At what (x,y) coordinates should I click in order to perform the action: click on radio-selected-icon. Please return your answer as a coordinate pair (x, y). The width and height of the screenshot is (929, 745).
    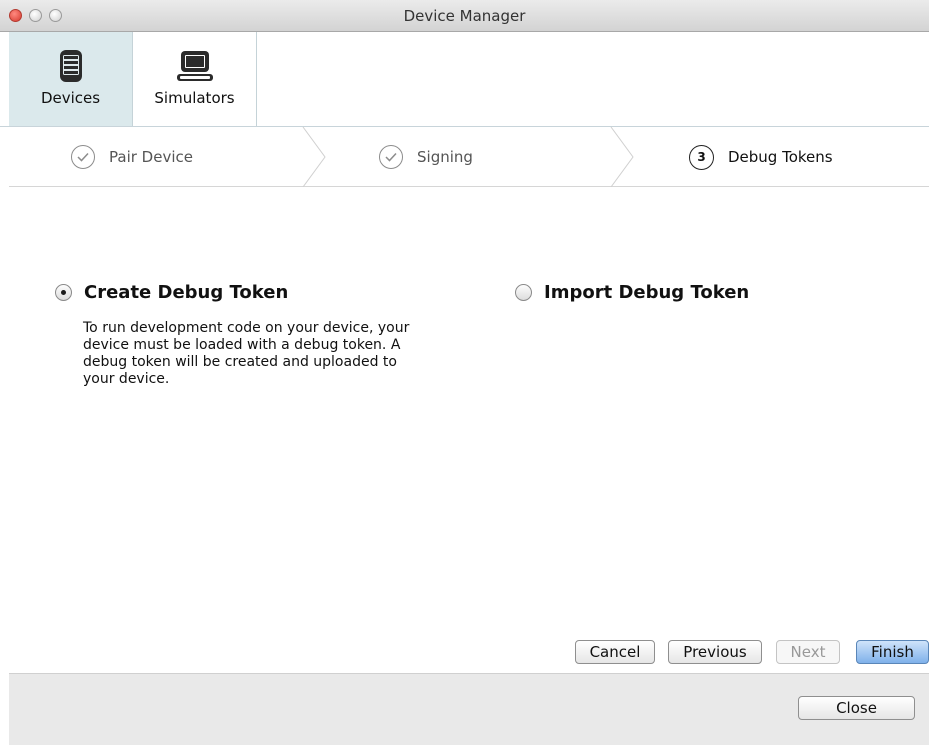
    Looking at the image, I should click on (63, 292).